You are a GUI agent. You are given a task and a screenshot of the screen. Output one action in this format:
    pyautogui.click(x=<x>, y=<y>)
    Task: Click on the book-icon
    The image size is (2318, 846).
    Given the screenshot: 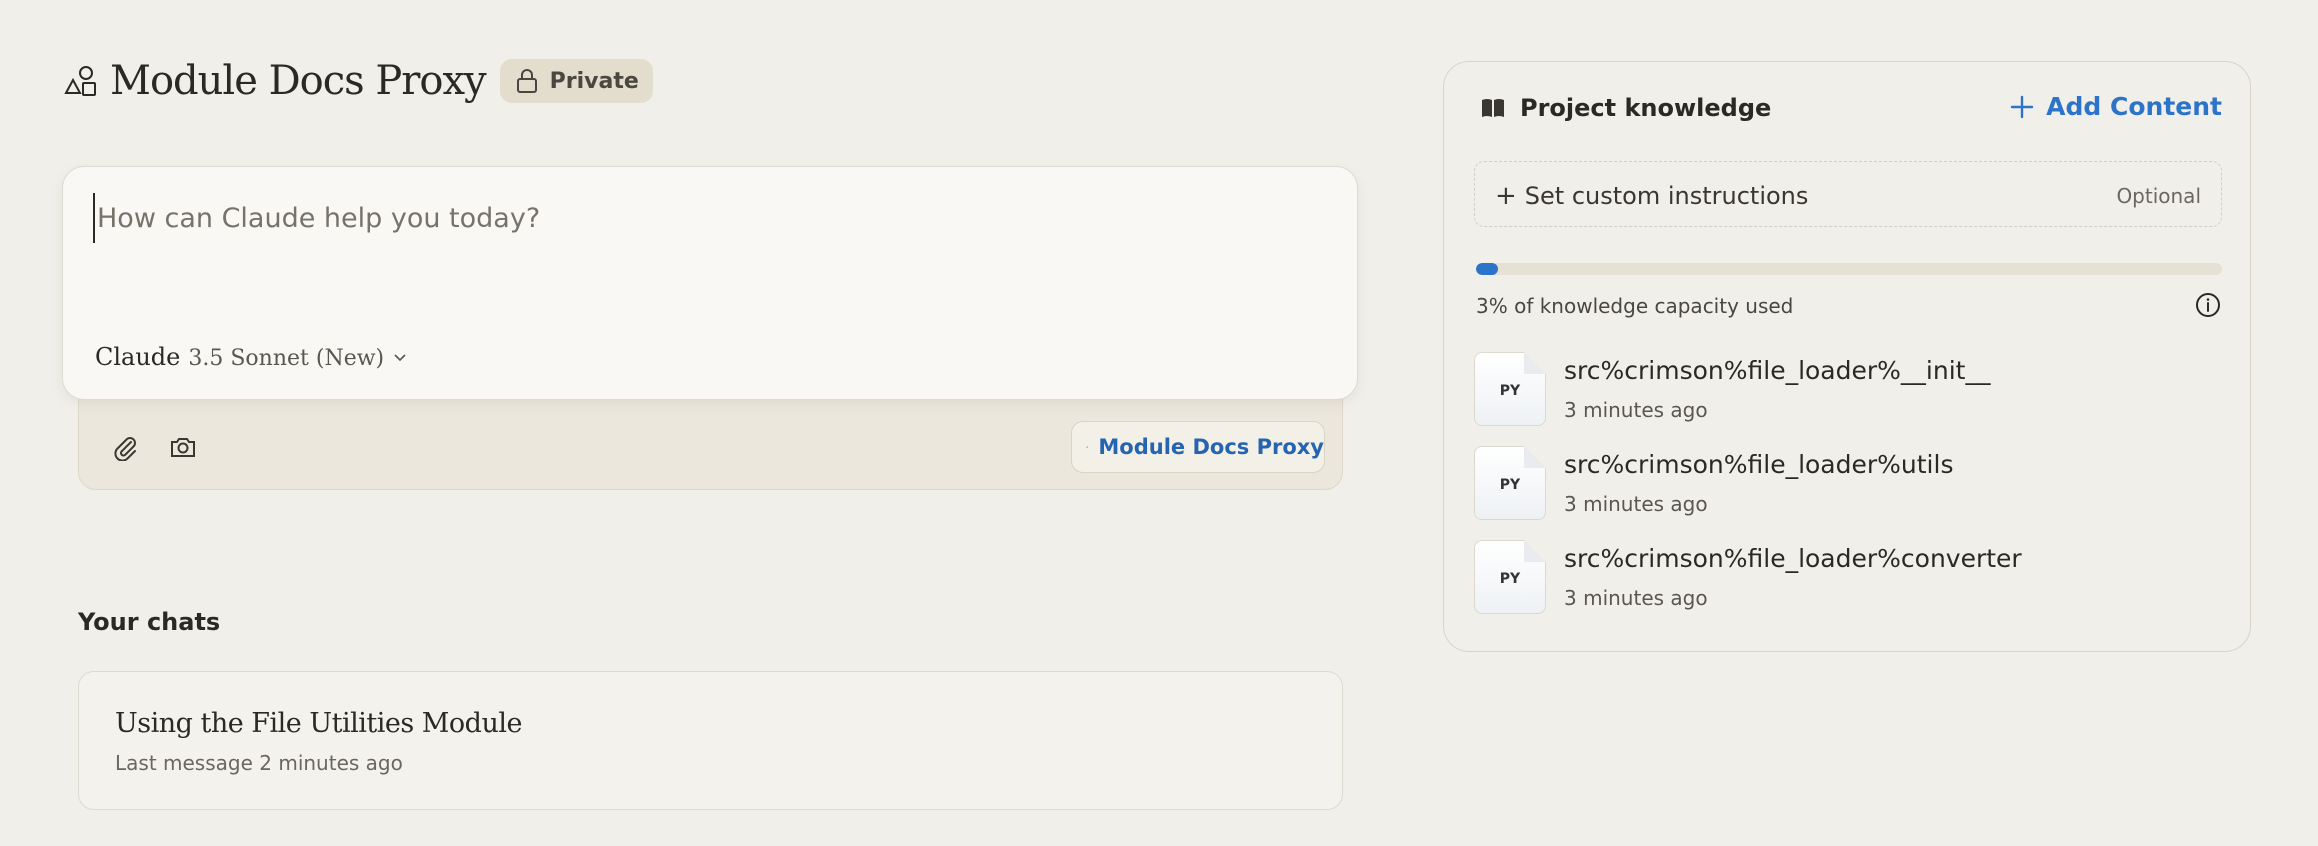 What is the action you would take?
    pyautogui.click(x=1493, y=108)
    